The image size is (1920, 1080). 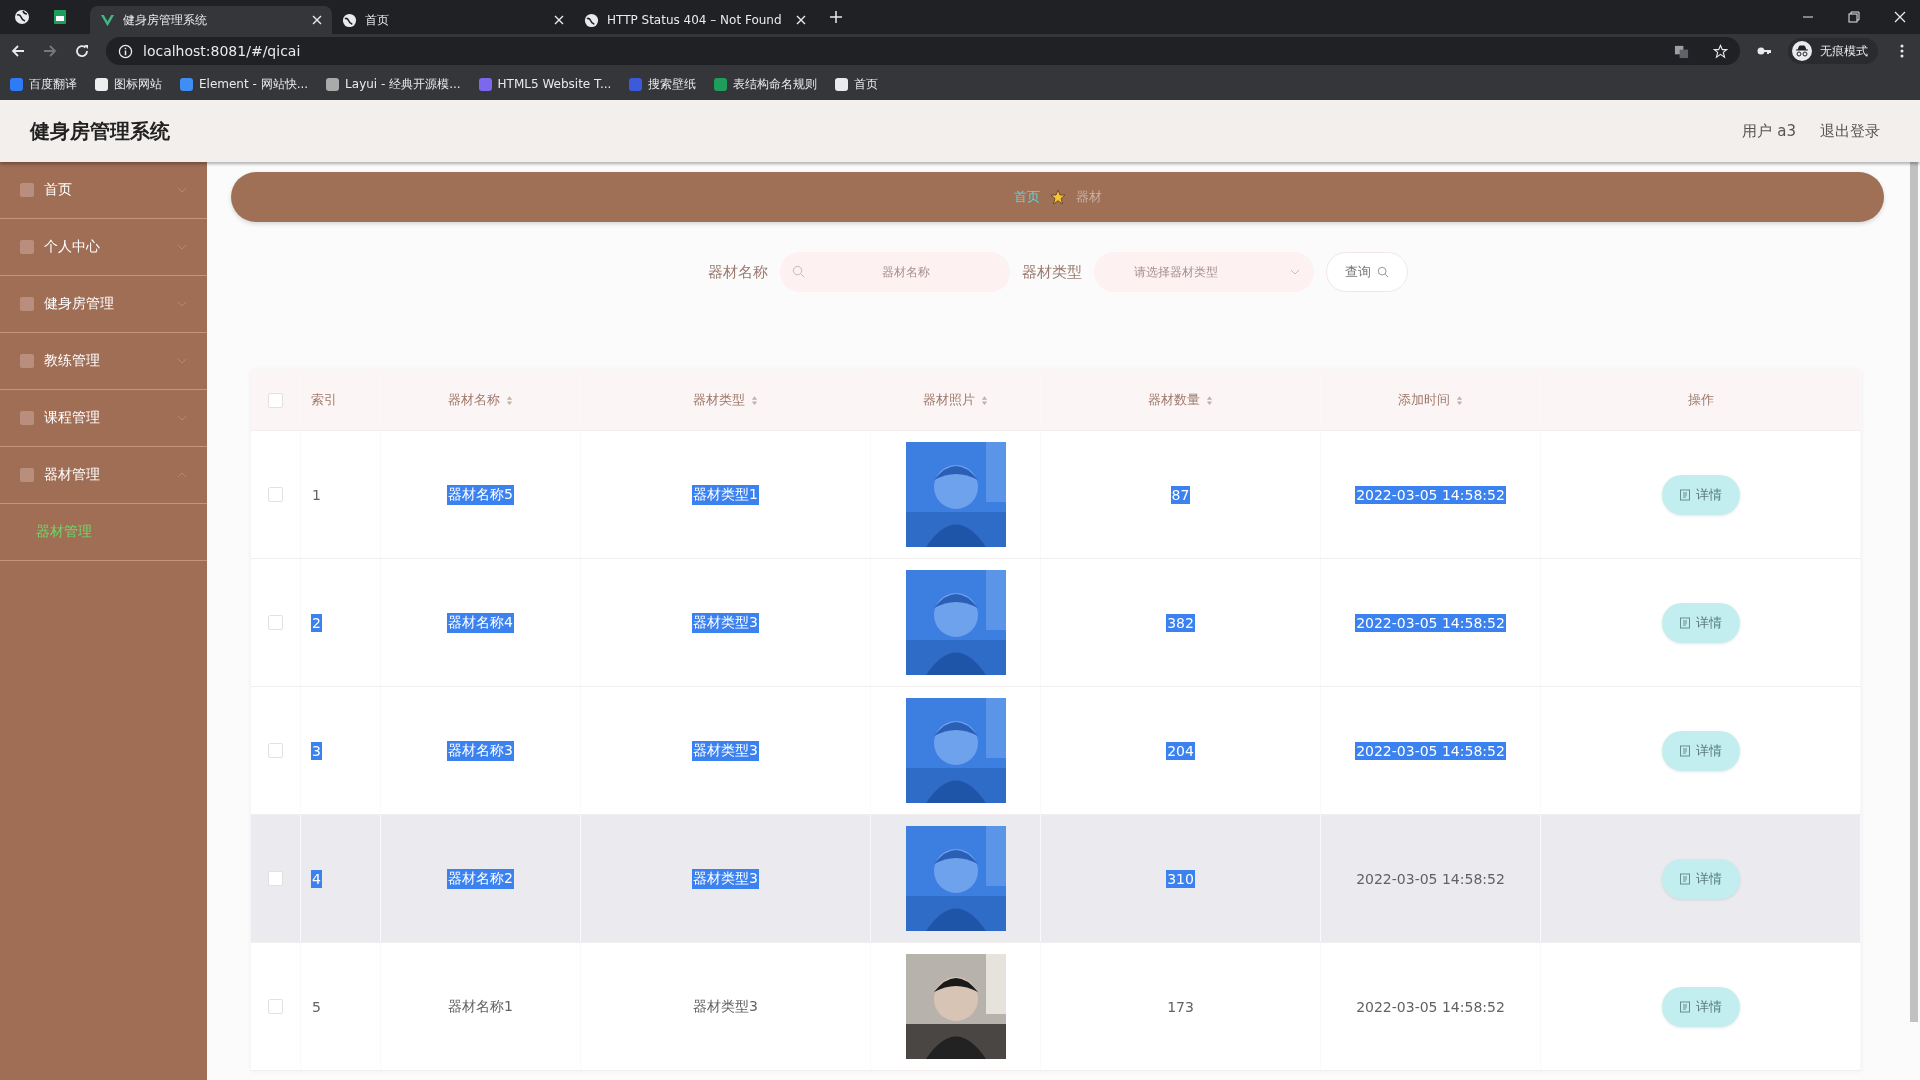 What do you see at coordinates (480, 622) in the screenshot?
I see `table-cell: 器材名称4` at bounding box center [480, 622].